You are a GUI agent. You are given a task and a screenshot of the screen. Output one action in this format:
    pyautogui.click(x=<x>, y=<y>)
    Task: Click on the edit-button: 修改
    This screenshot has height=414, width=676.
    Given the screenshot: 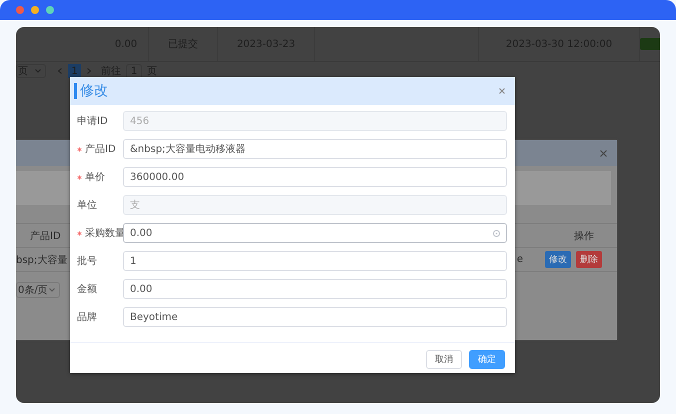 What is the action you would take?
    pyautogui.click(x=558, y=259)
    